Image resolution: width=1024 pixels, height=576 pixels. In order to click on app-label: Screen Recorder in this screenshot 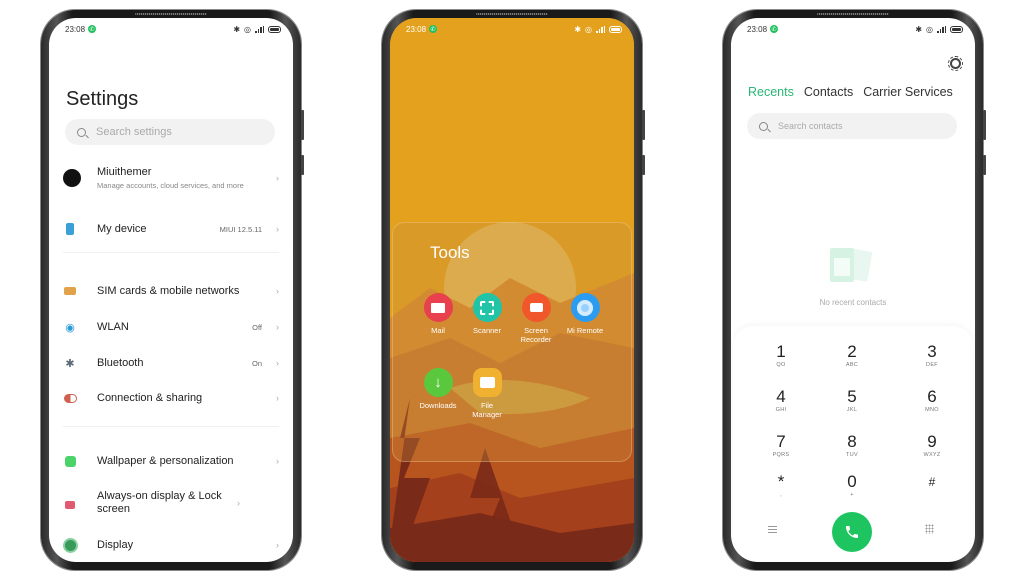, I will do `click(536, 335)`.